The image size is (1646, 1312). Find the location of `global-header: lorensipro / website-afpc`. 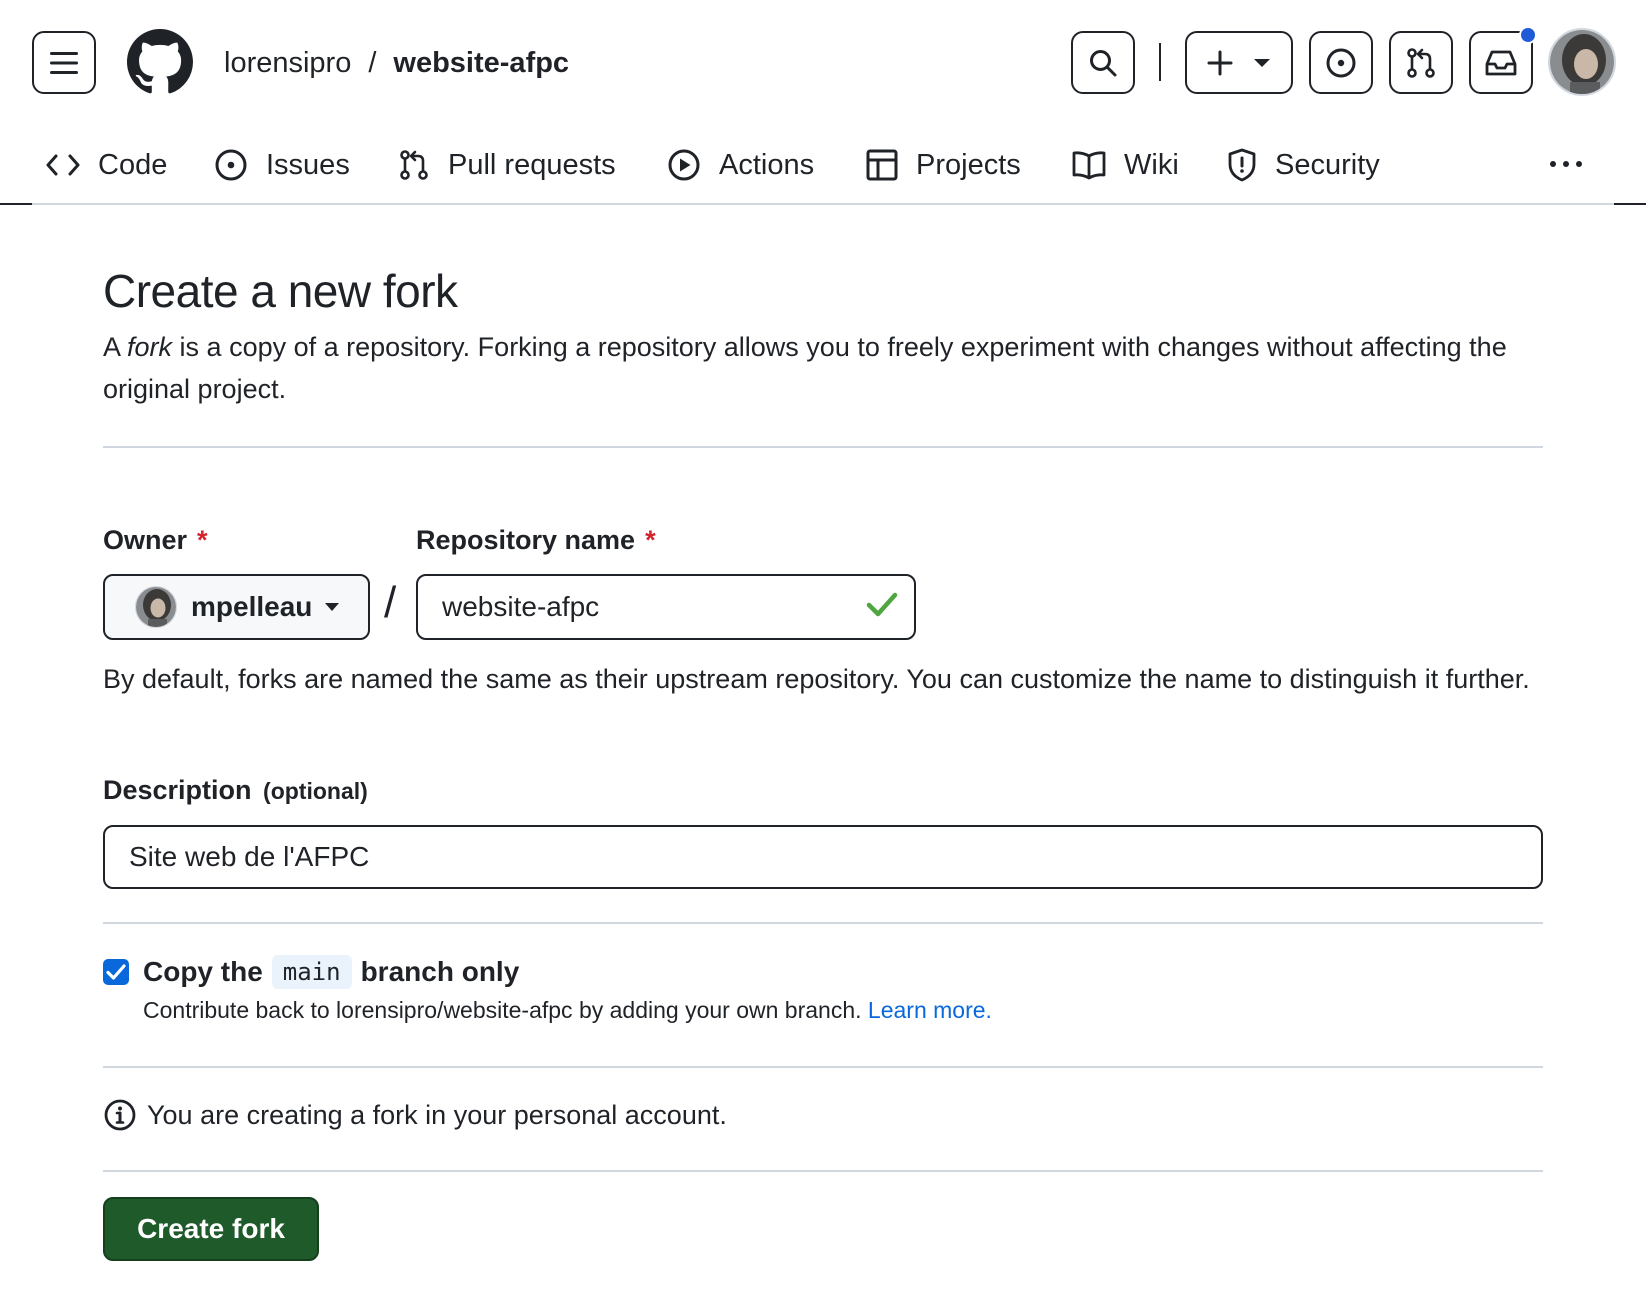

global-header: lorensipro / website-afpc is located at coordinates (823, 62).